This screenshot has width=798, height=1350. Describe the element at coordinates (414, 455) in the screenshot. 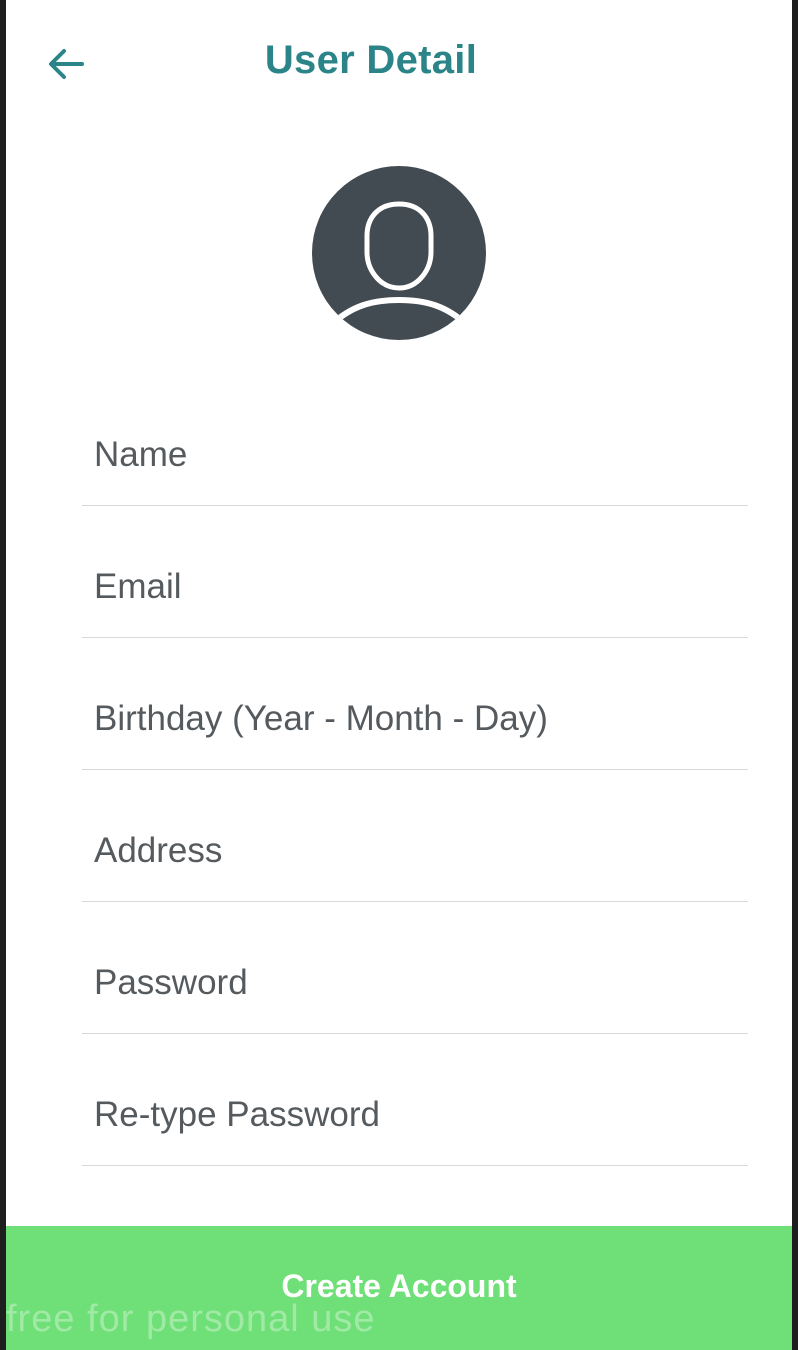

I see `name-input` at that location.